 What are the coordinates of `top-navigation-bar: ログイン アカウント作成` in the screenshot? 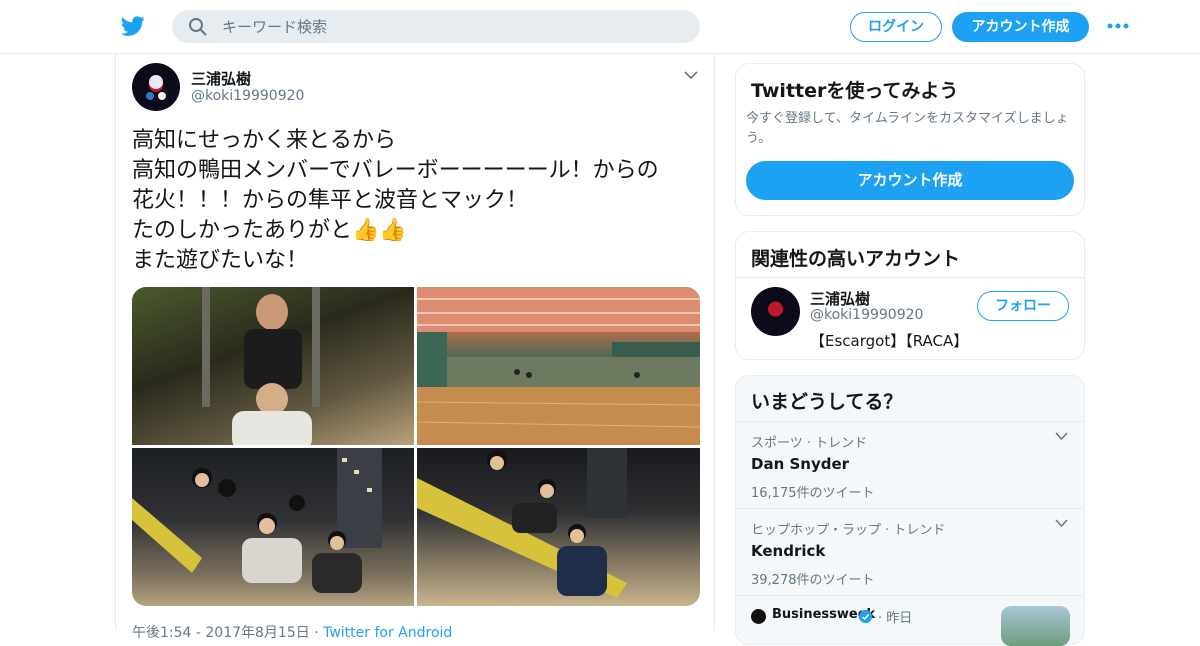 It's located at (600, 27).